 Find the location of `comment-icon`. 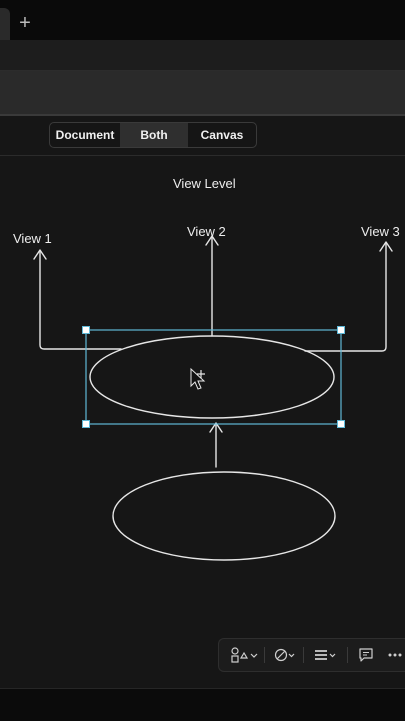

comment-icon is located at coordinates (366, 655).